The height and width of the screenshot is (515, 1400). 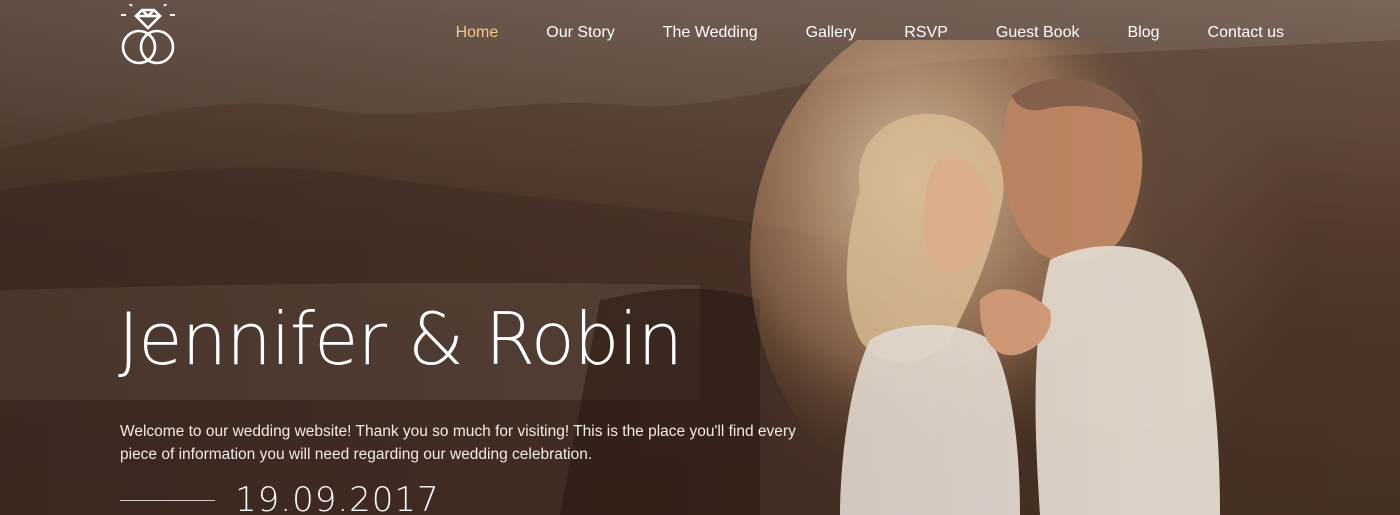 I want to click on nav-contact-us: Contact us, so click(x=1234, y=33).